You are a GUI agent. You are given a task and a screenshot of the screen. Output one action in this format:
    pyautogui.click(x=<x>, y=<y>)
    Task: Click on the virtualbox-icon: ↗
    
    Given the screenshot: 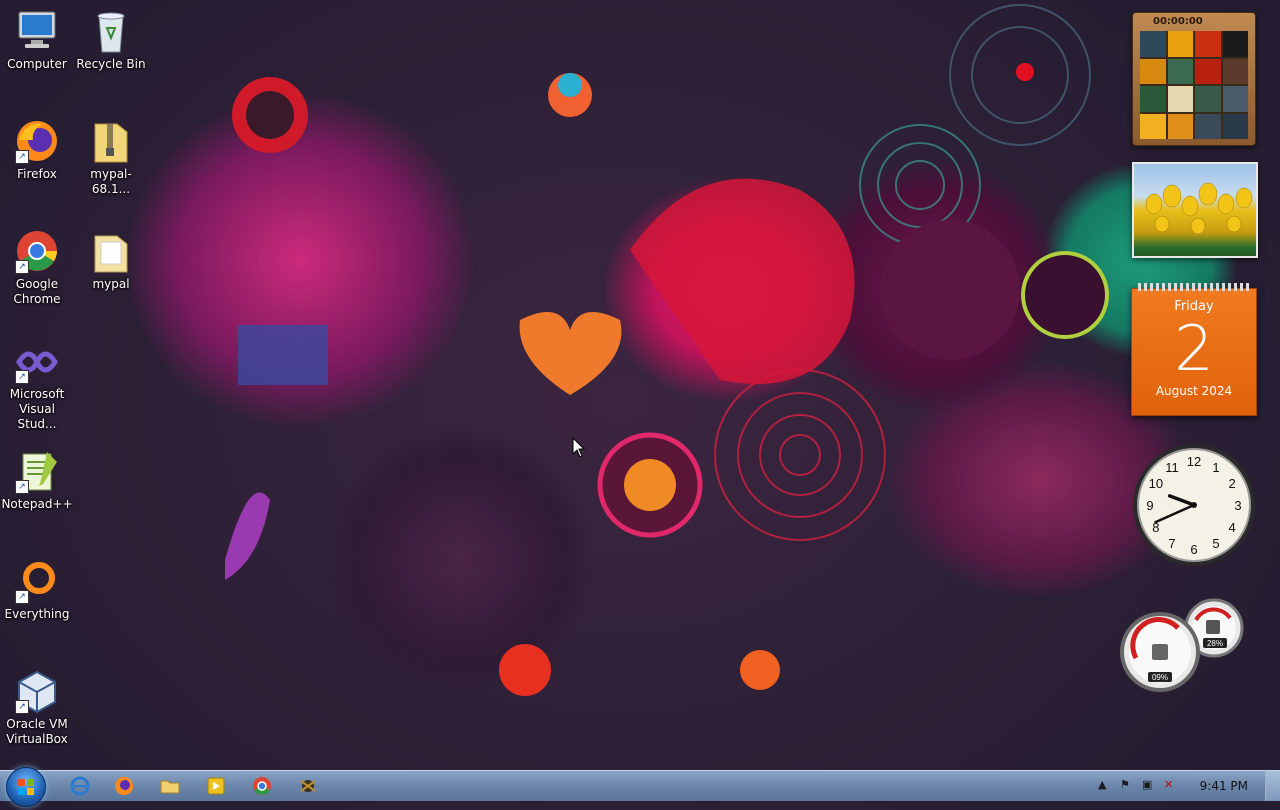 What is the action you would take?
    pyautogui.click(x=37, y=691)
    